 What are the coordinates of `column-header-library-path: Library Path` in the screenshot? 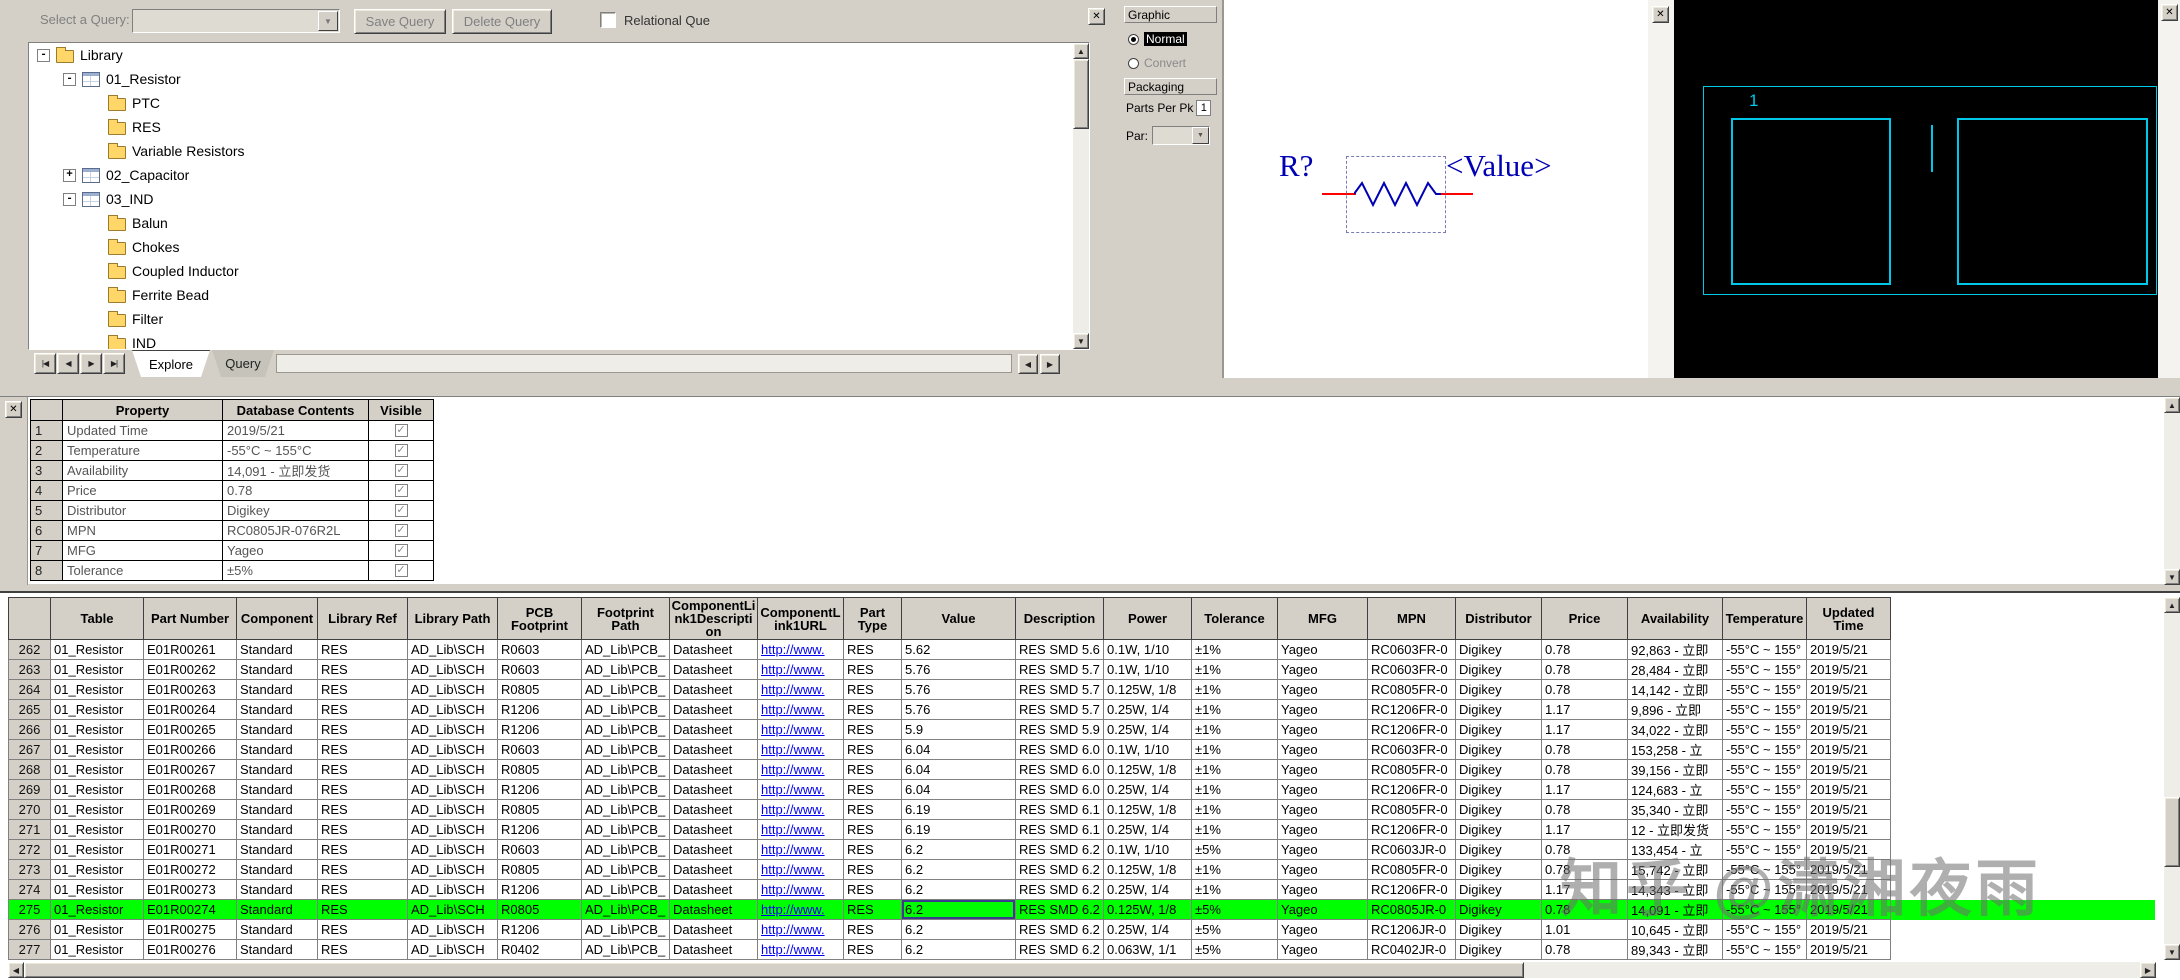 It's located at (452, 618).